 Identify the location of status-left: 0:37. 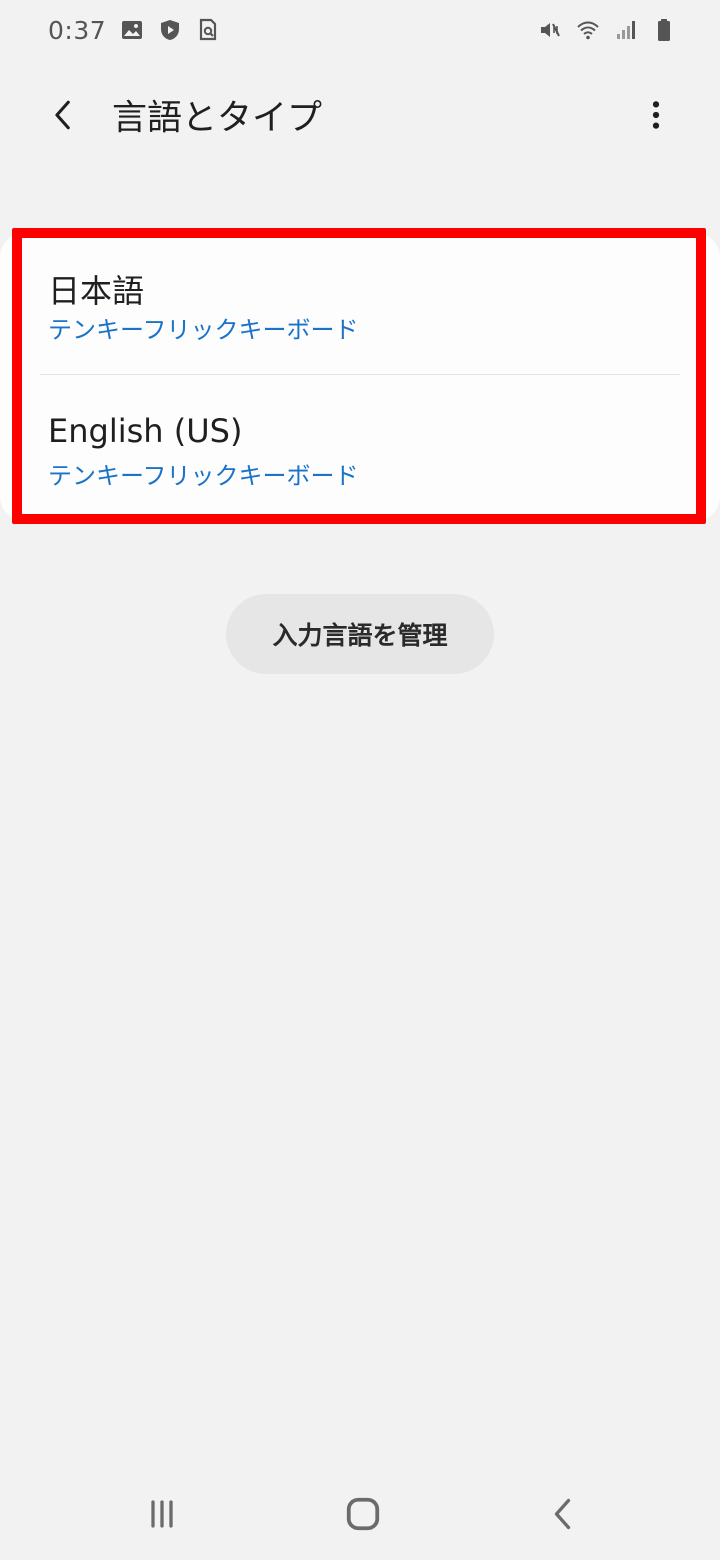
(134, 30).